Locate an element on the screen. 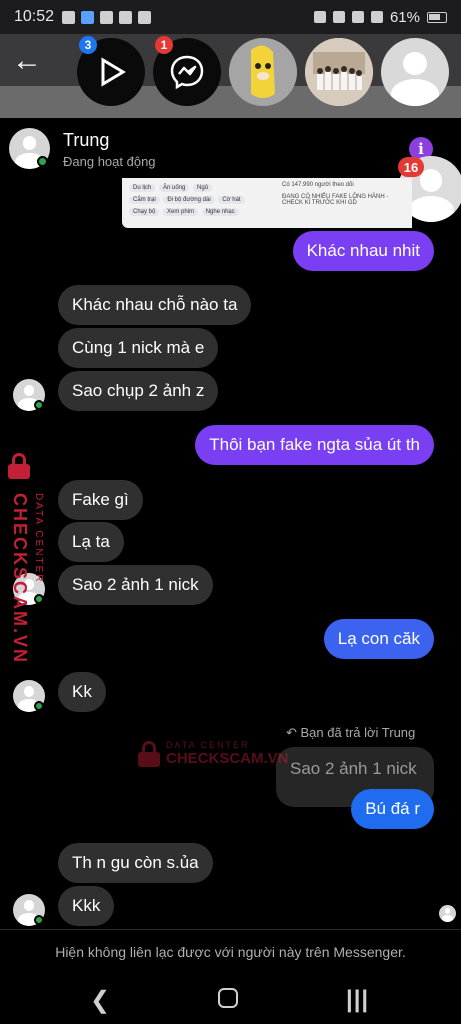 This screenshot has width=461, height=1024. watermark-vertical: DATA CENTER CHECKSCAM.VN is located at coordinates (24, 558).